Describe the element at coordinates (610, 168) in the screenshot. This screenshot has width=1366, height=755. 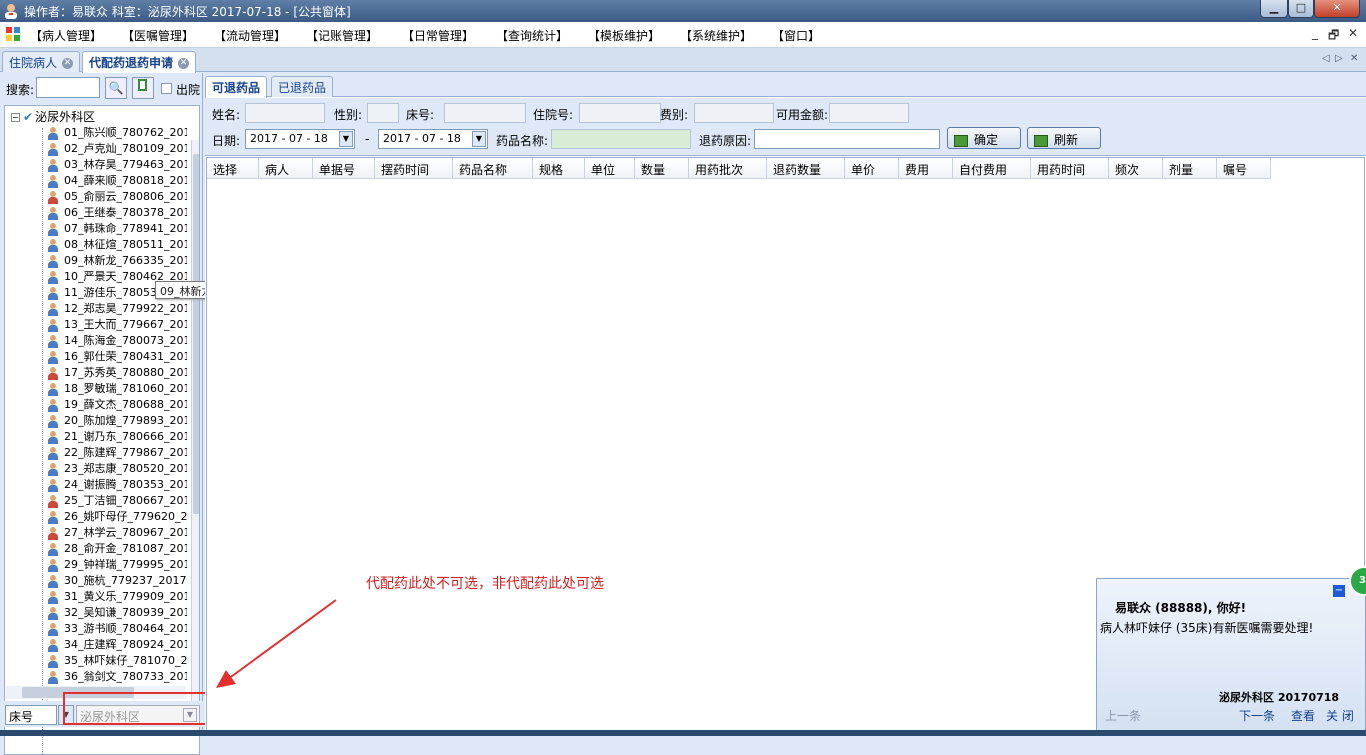
I see `grid-column-header: 单位` at that location.